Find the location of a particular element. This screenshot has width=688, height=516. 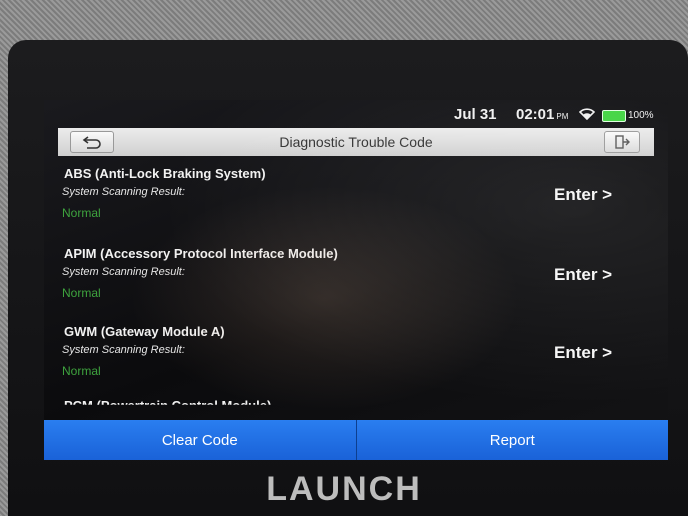

page-title: Diagnostic Trouble Code is located at coordinates (356, 142).